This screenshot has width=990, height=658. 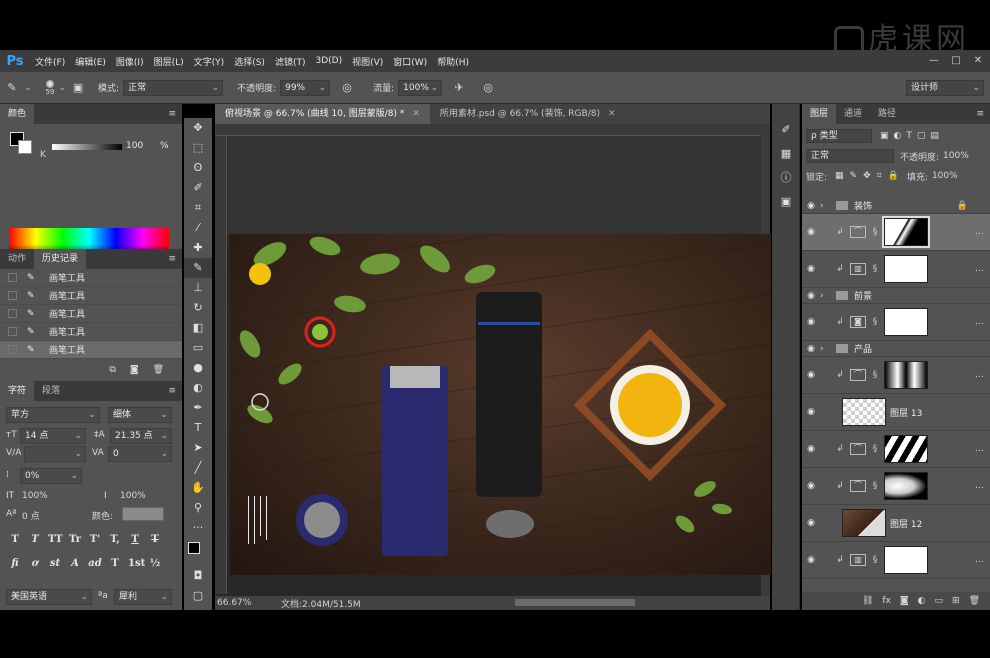 I want to click on document-size: 文档:2.04M/51.5M, so click(x=321, y=603).